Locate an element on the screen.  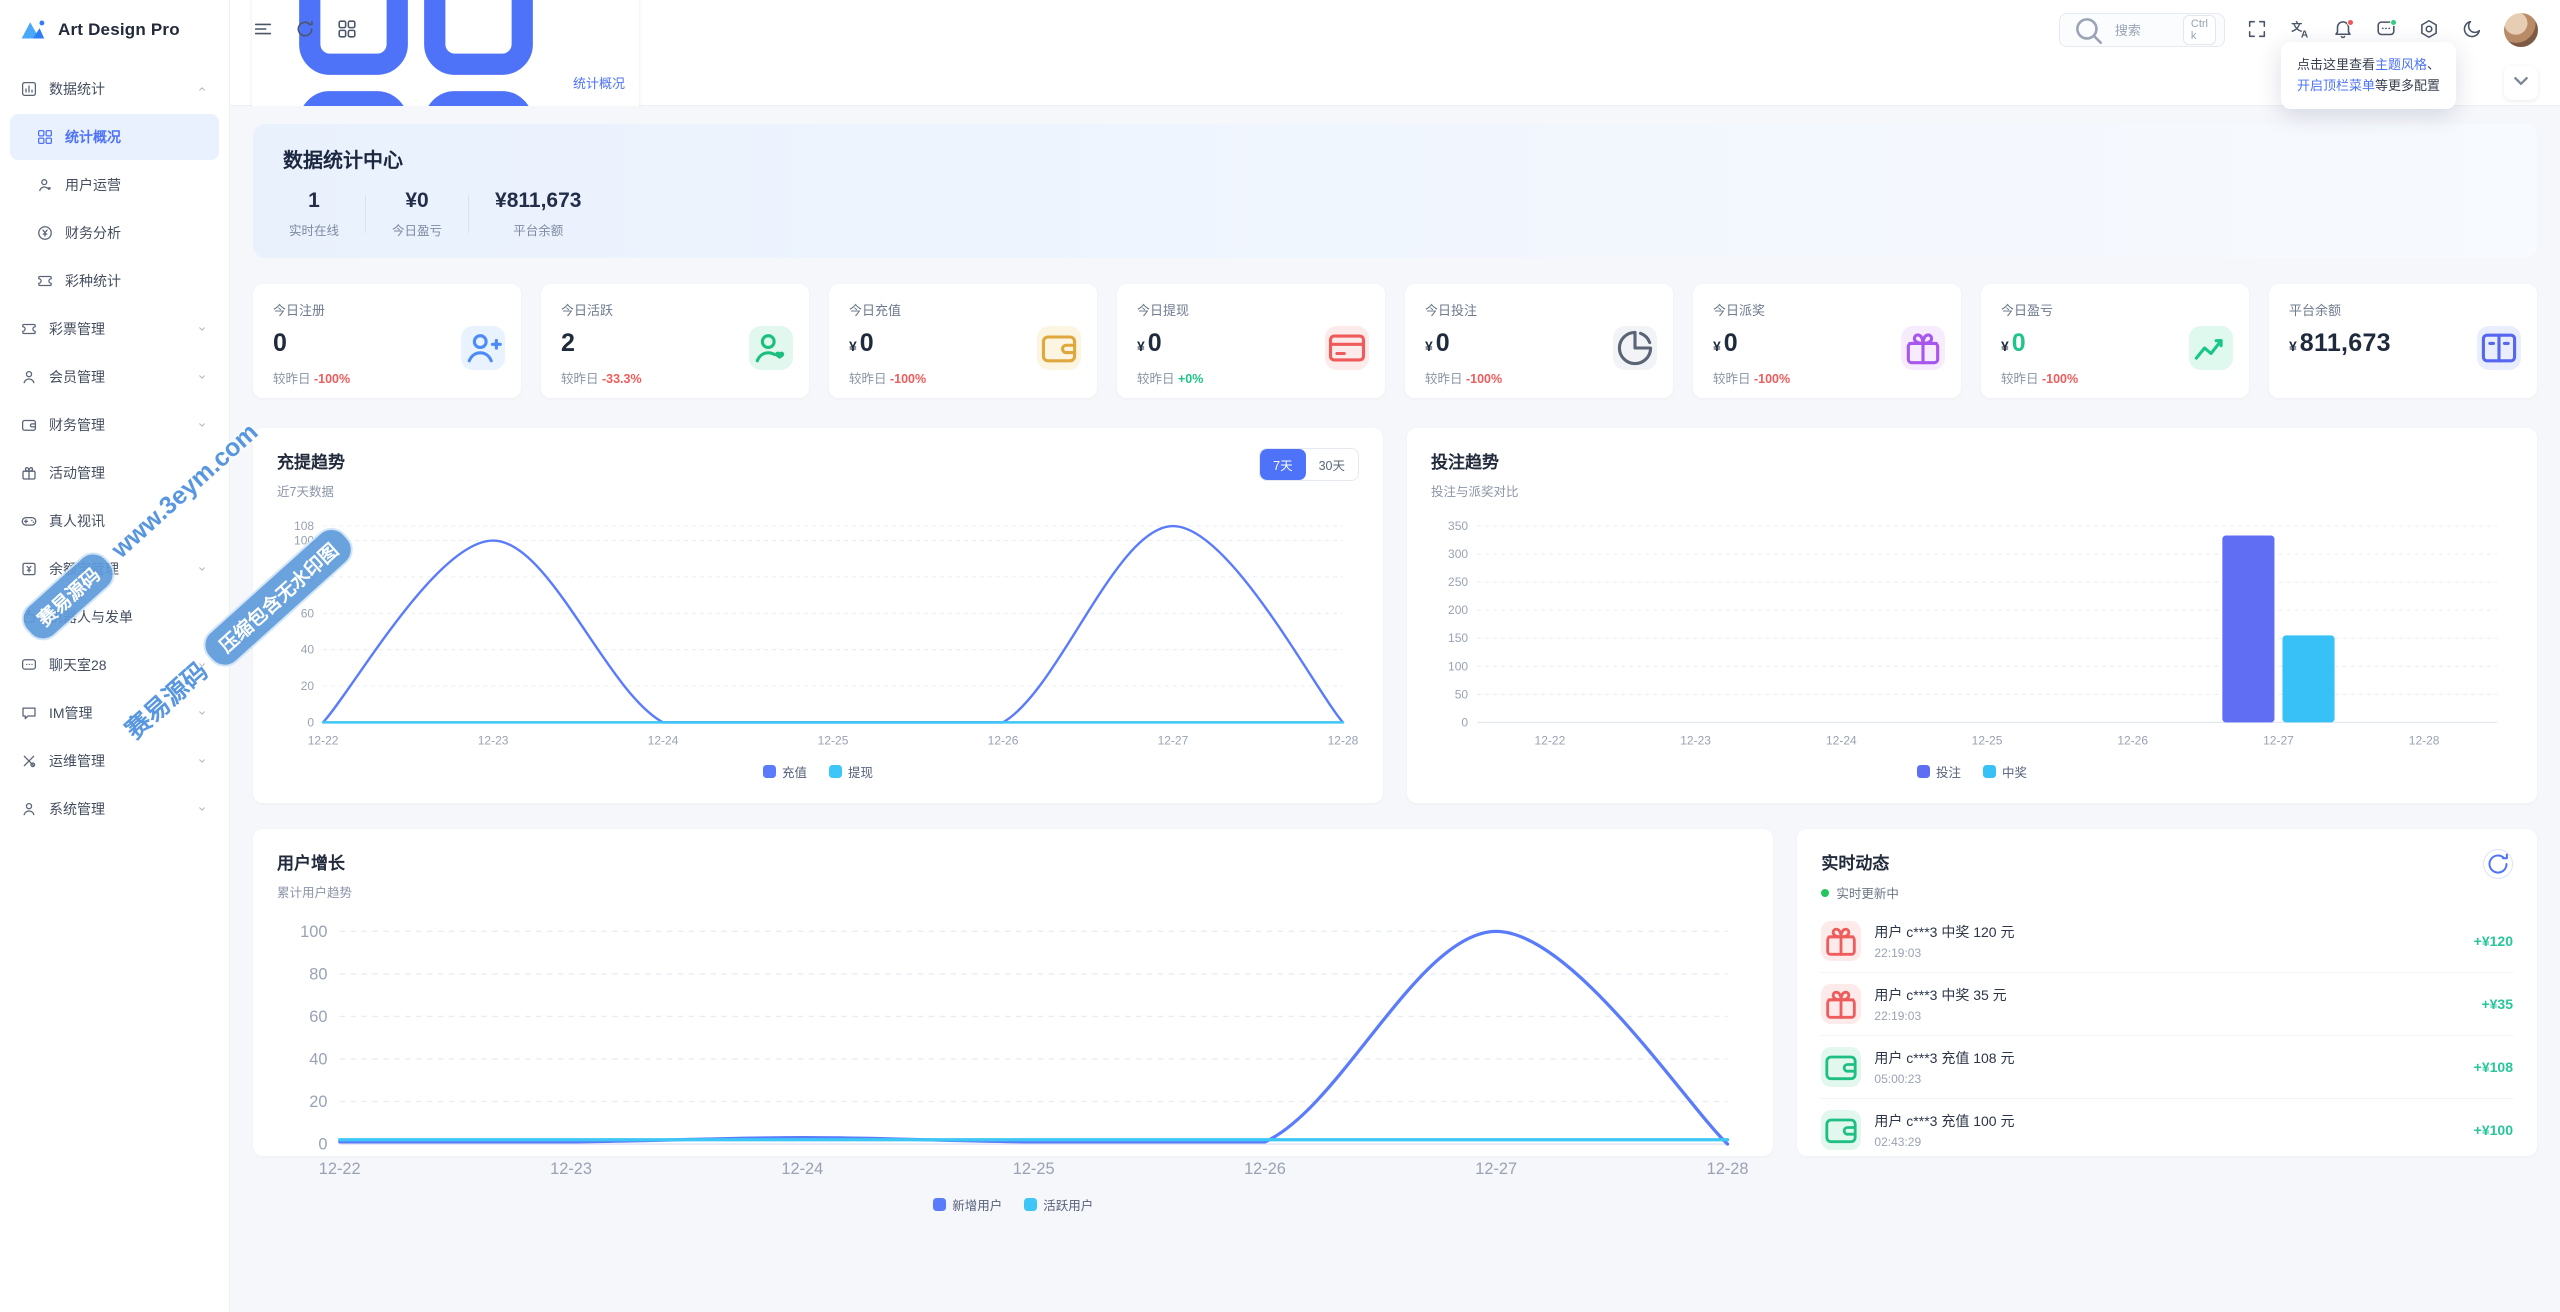
sidebar-item-用户运营: 用户运营 is located at coordinates (114, 185).